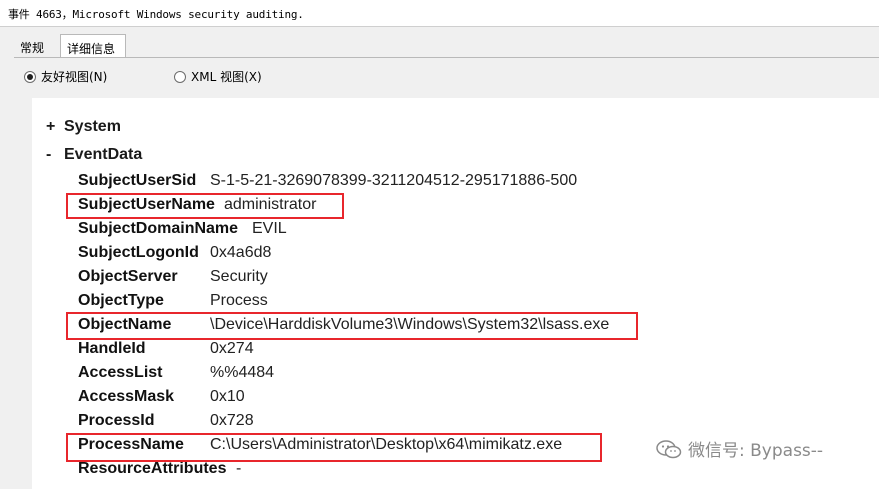 This screenshot has width=879, height=489. I want to click on field-name: ResourceAttributes, so click(152, 468).